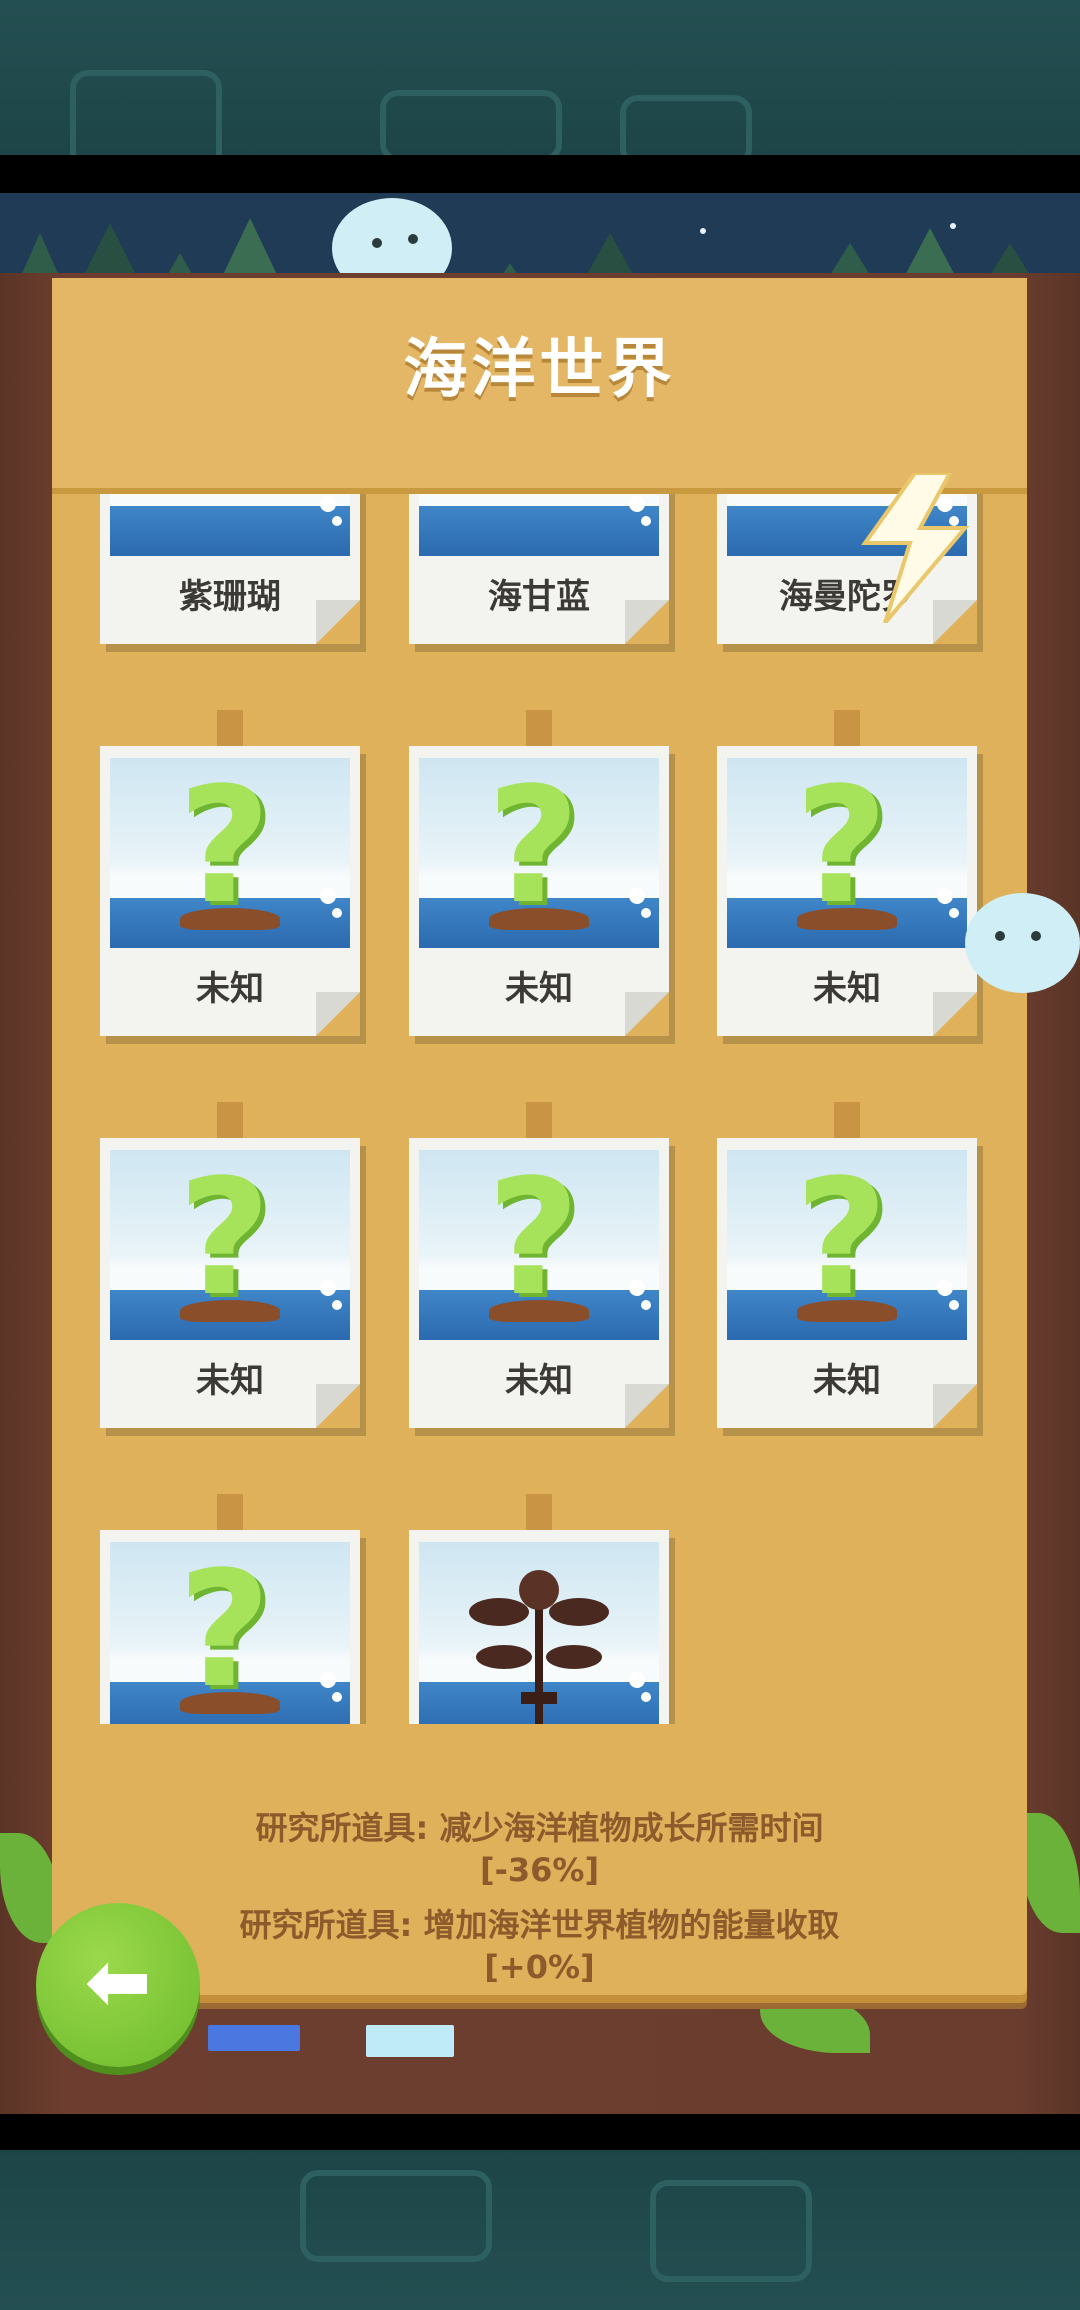 The image size is (1080, 2310). What do you see at coordinates (539, 1647) in the screenshot?
I see `dark-plant-icon` at bounding box center [539, 1647].